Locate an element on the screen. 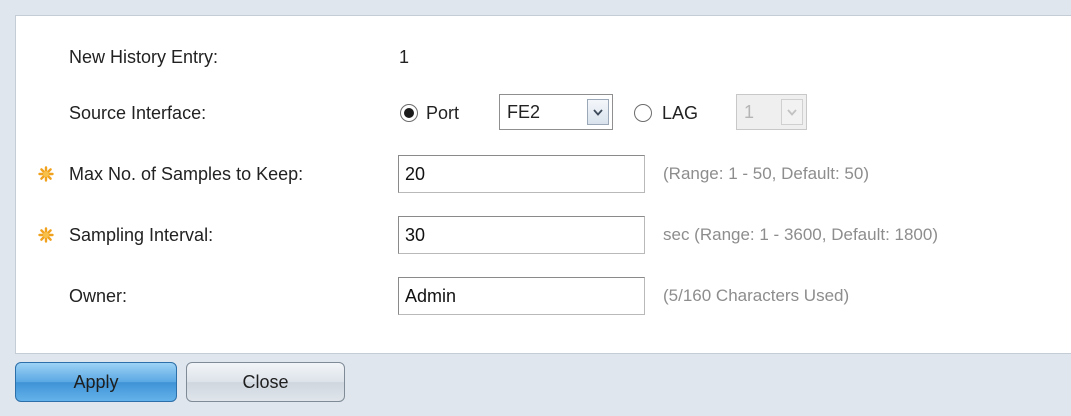  max-samples-input is located at coordinates (521, 174).